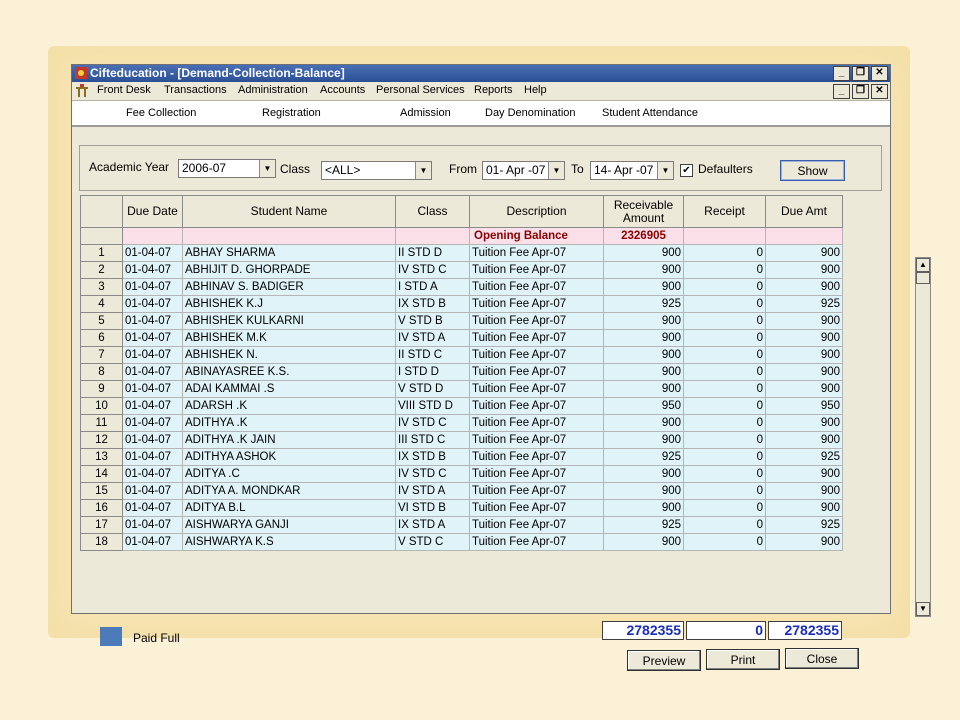 This screenshot has width=960, height=720. I want to click on row-number: 15, so click(101, 491).